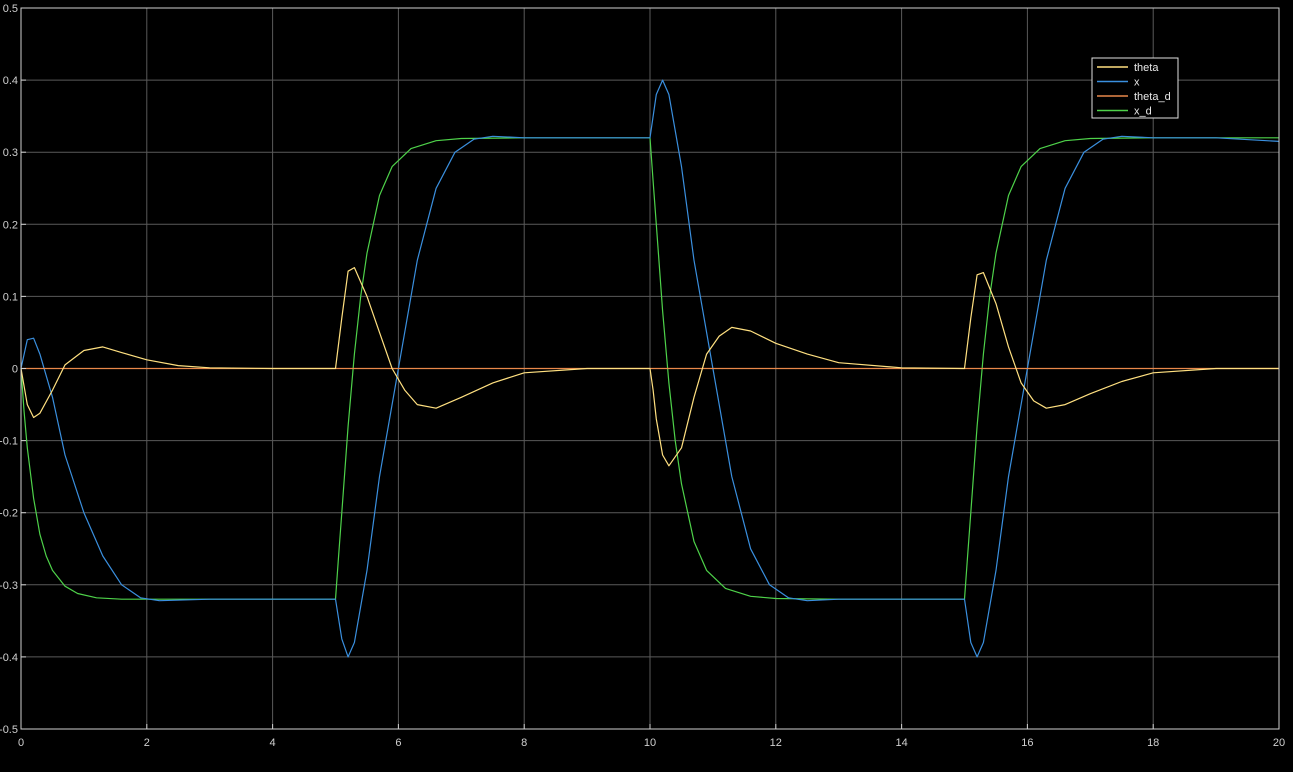  I want to click on legend-label-x-d: x_d, so click(1143, 112).